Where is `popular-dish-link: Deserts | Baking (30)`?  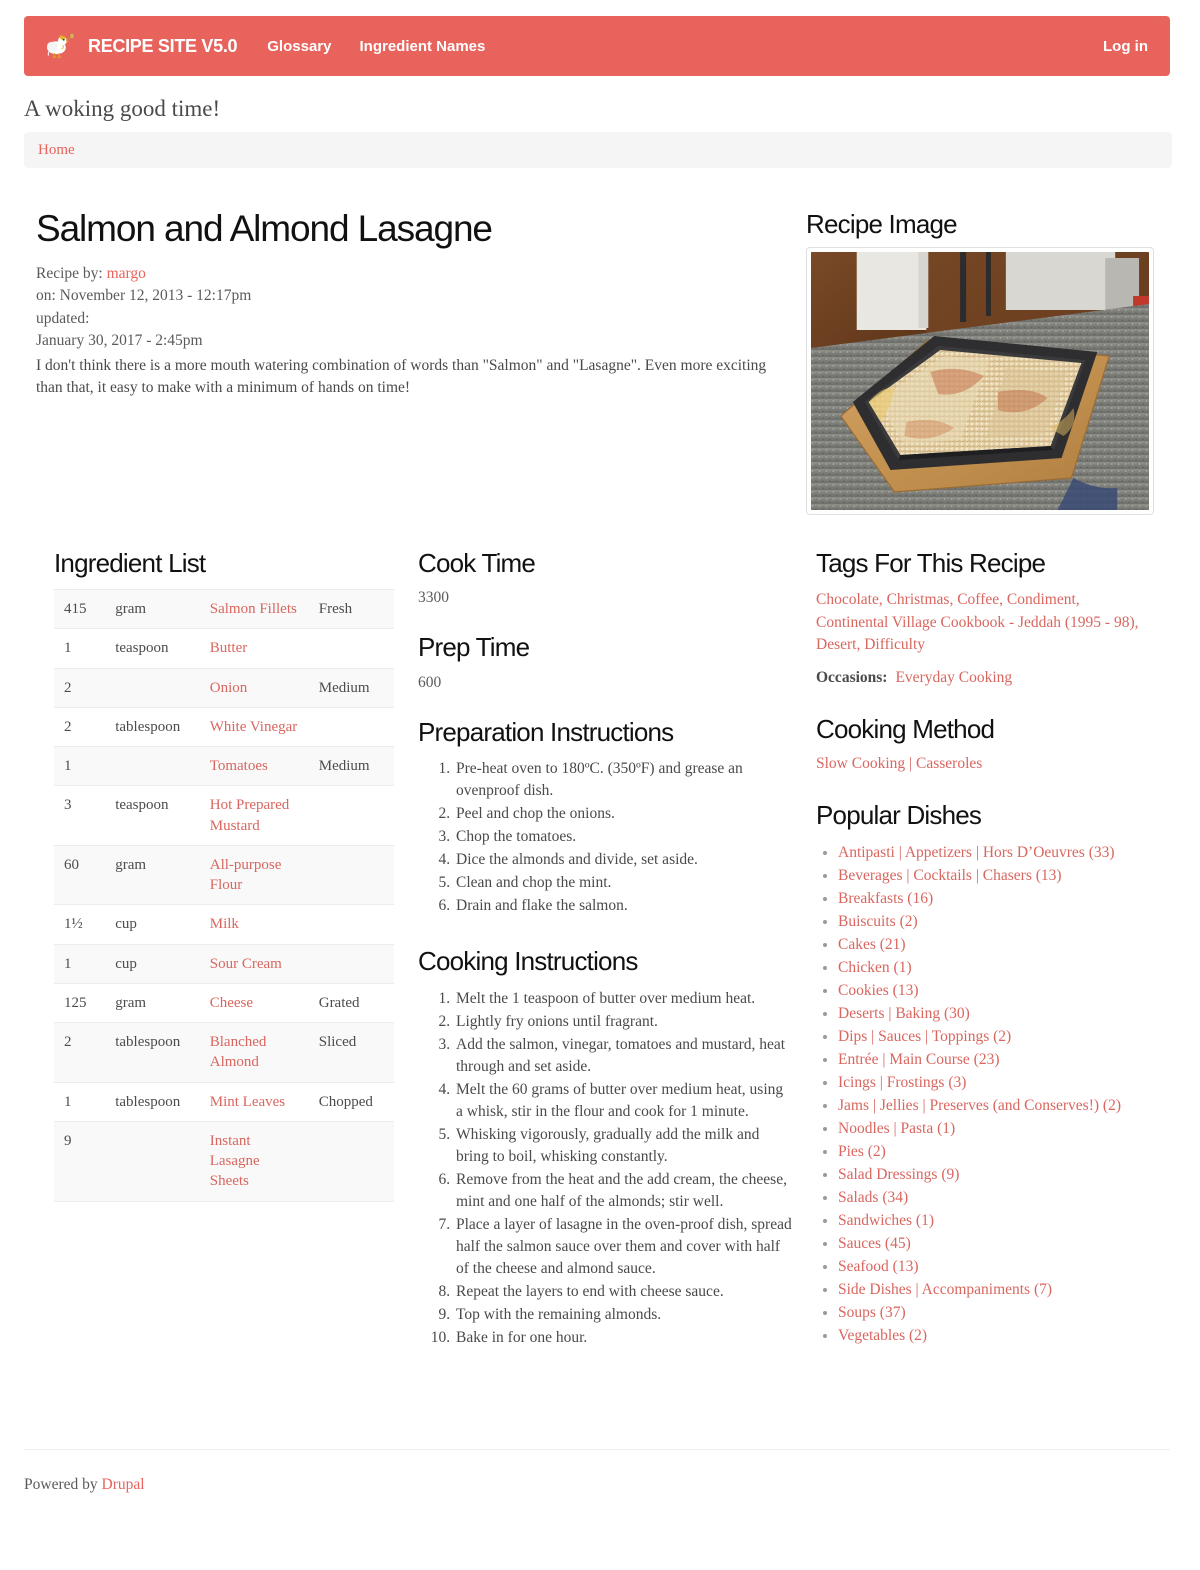 popular-dish-link: Deserts | Baking (30) is located at coordinates (904, 1013).